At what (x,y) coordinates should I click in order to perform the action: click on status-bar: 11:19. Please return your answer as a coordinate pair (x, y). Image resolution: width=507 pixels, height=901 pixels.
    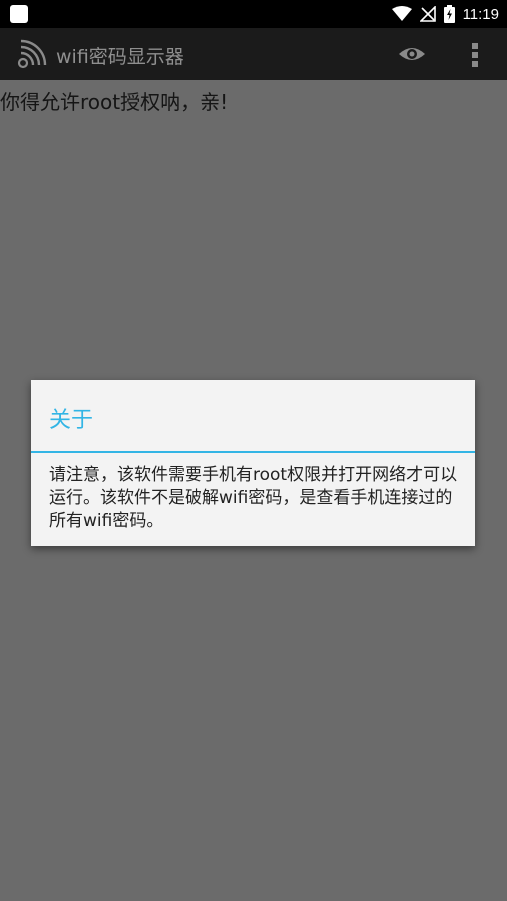
    Looking at the image, I should click on (253, 14).